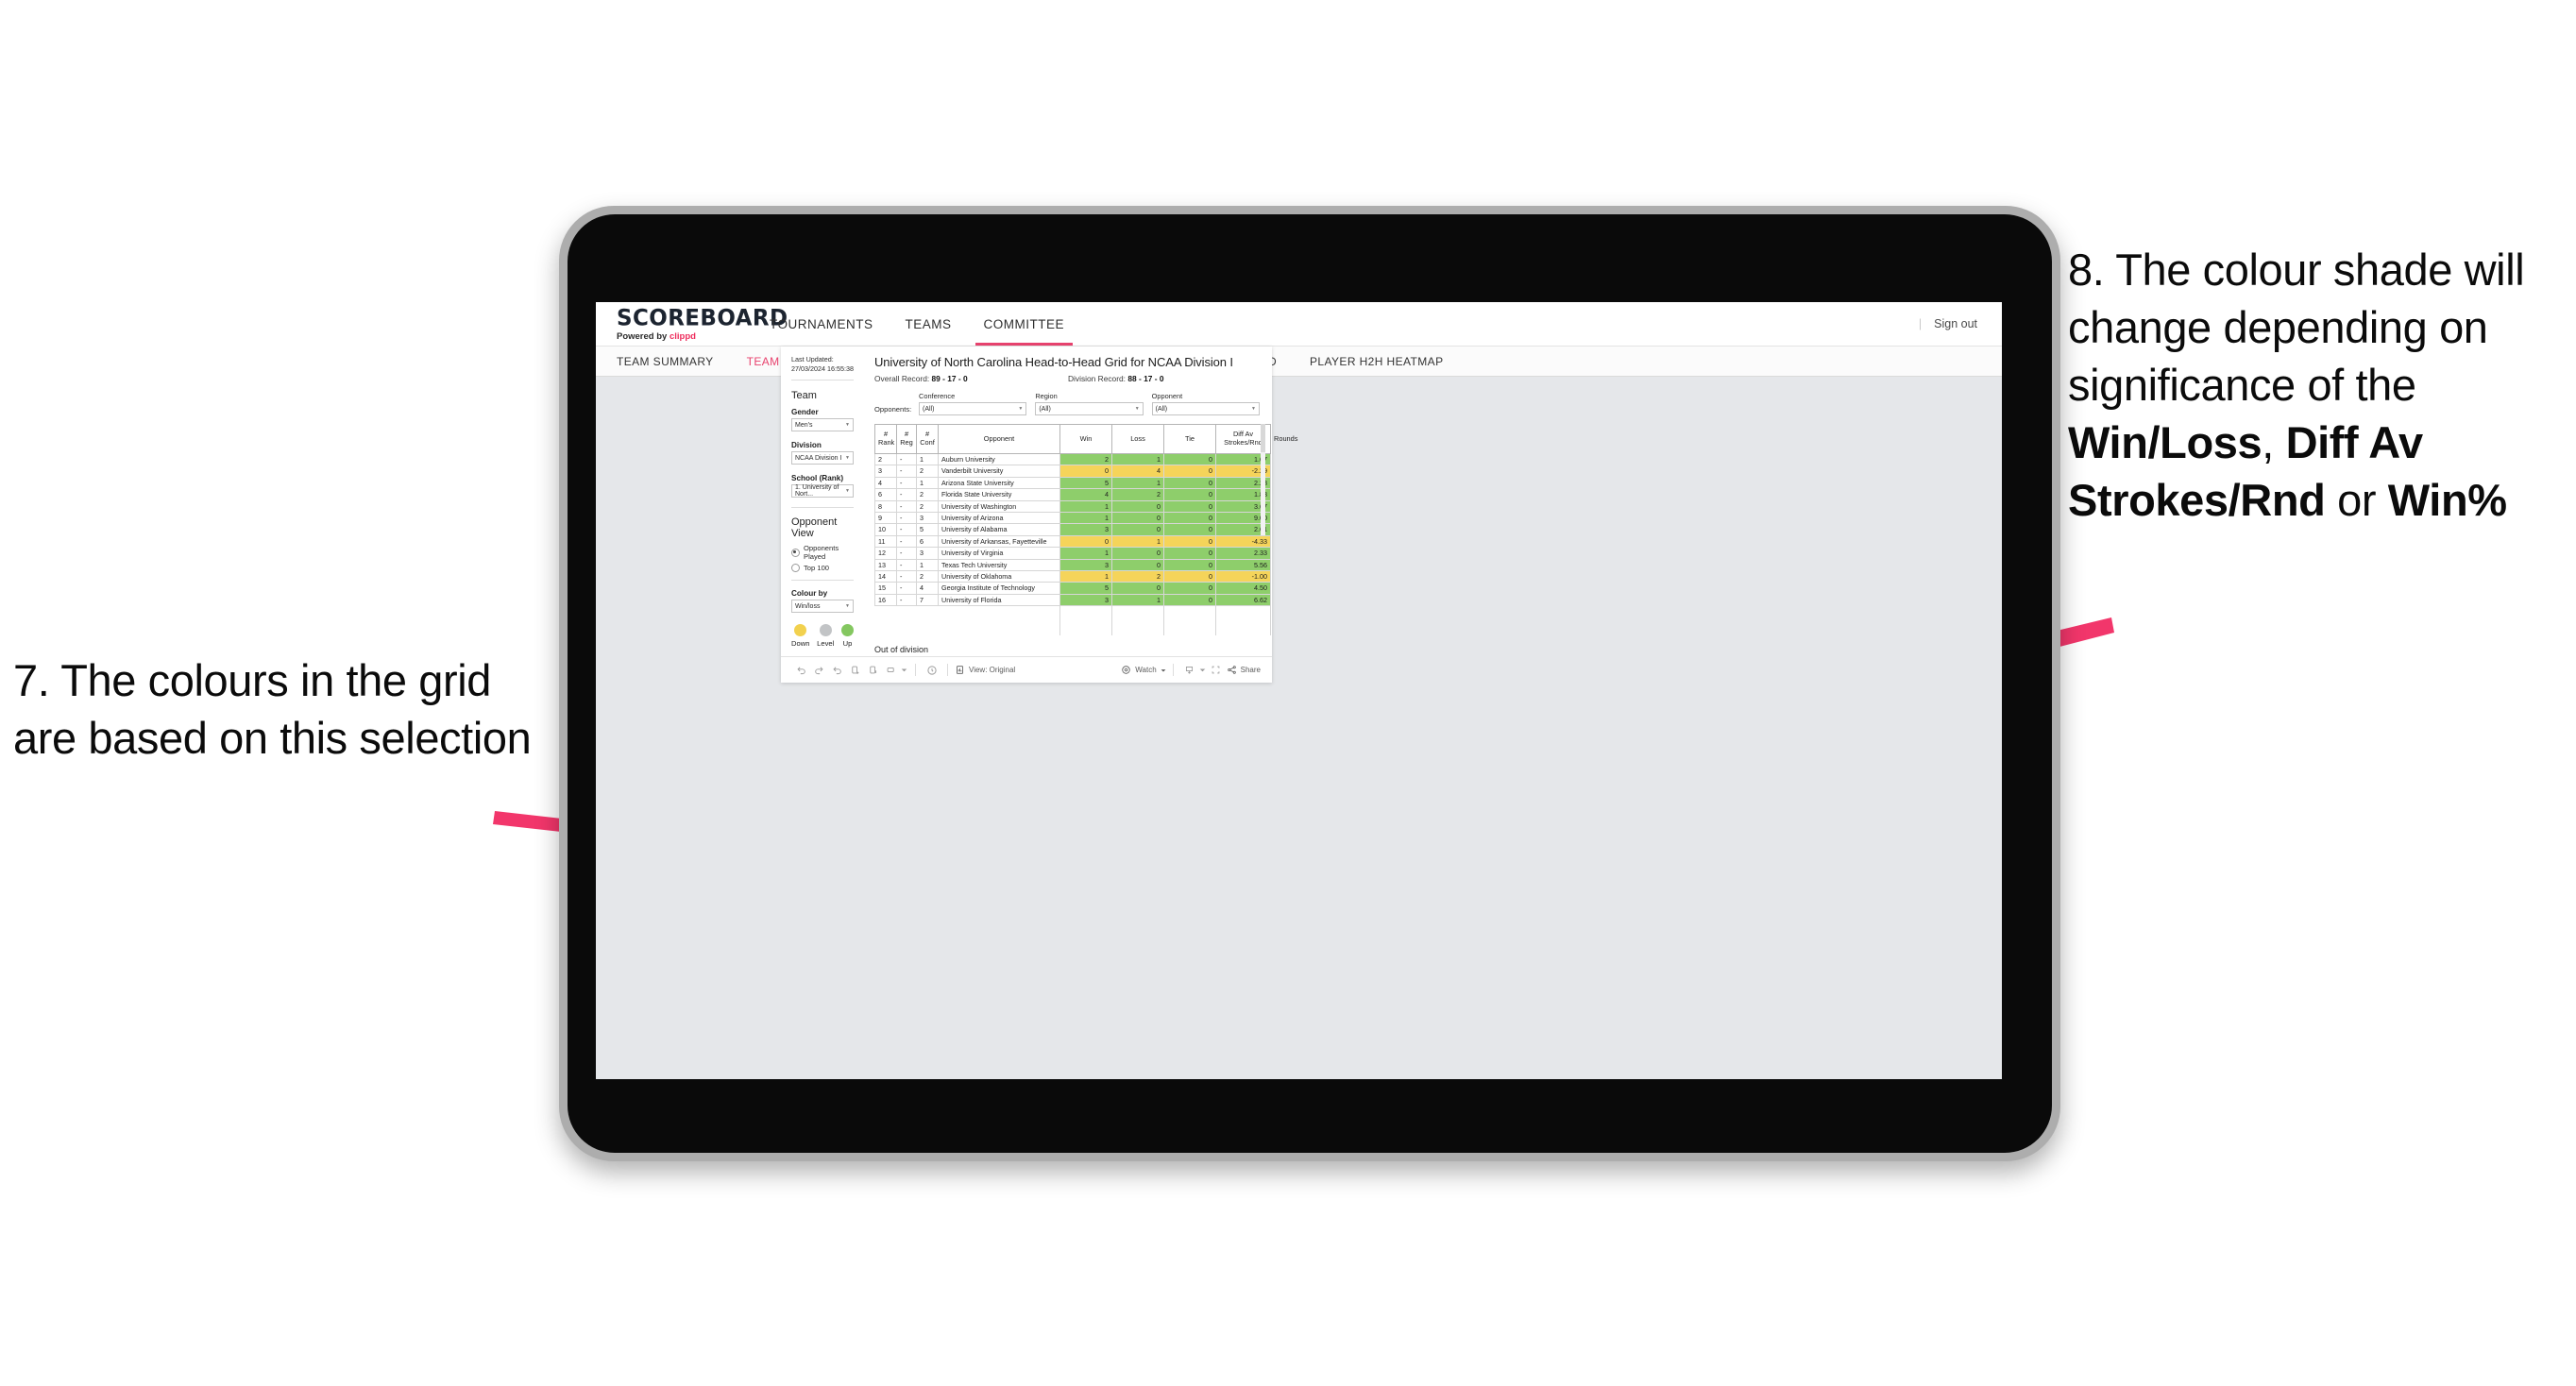 This screenshot has width=2576, height=1386. I want to click on table-row: 16-7University of Florida3106.629, so click(1072, 600).